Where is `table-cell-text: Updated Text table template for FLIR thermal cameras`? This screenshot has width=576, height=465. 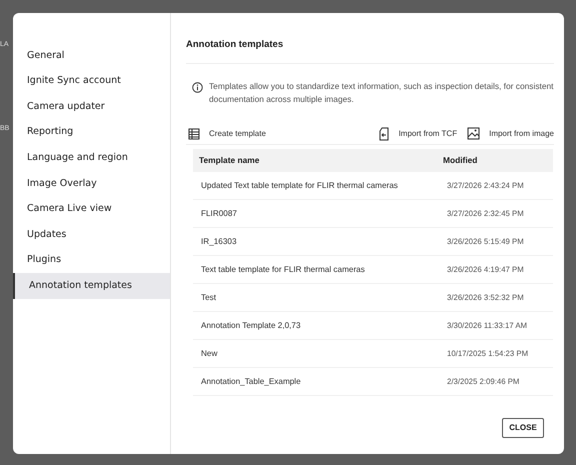 table-cell-text: Updated Text table template for FLIR thermal cameras is located at coordinates (299, 186).